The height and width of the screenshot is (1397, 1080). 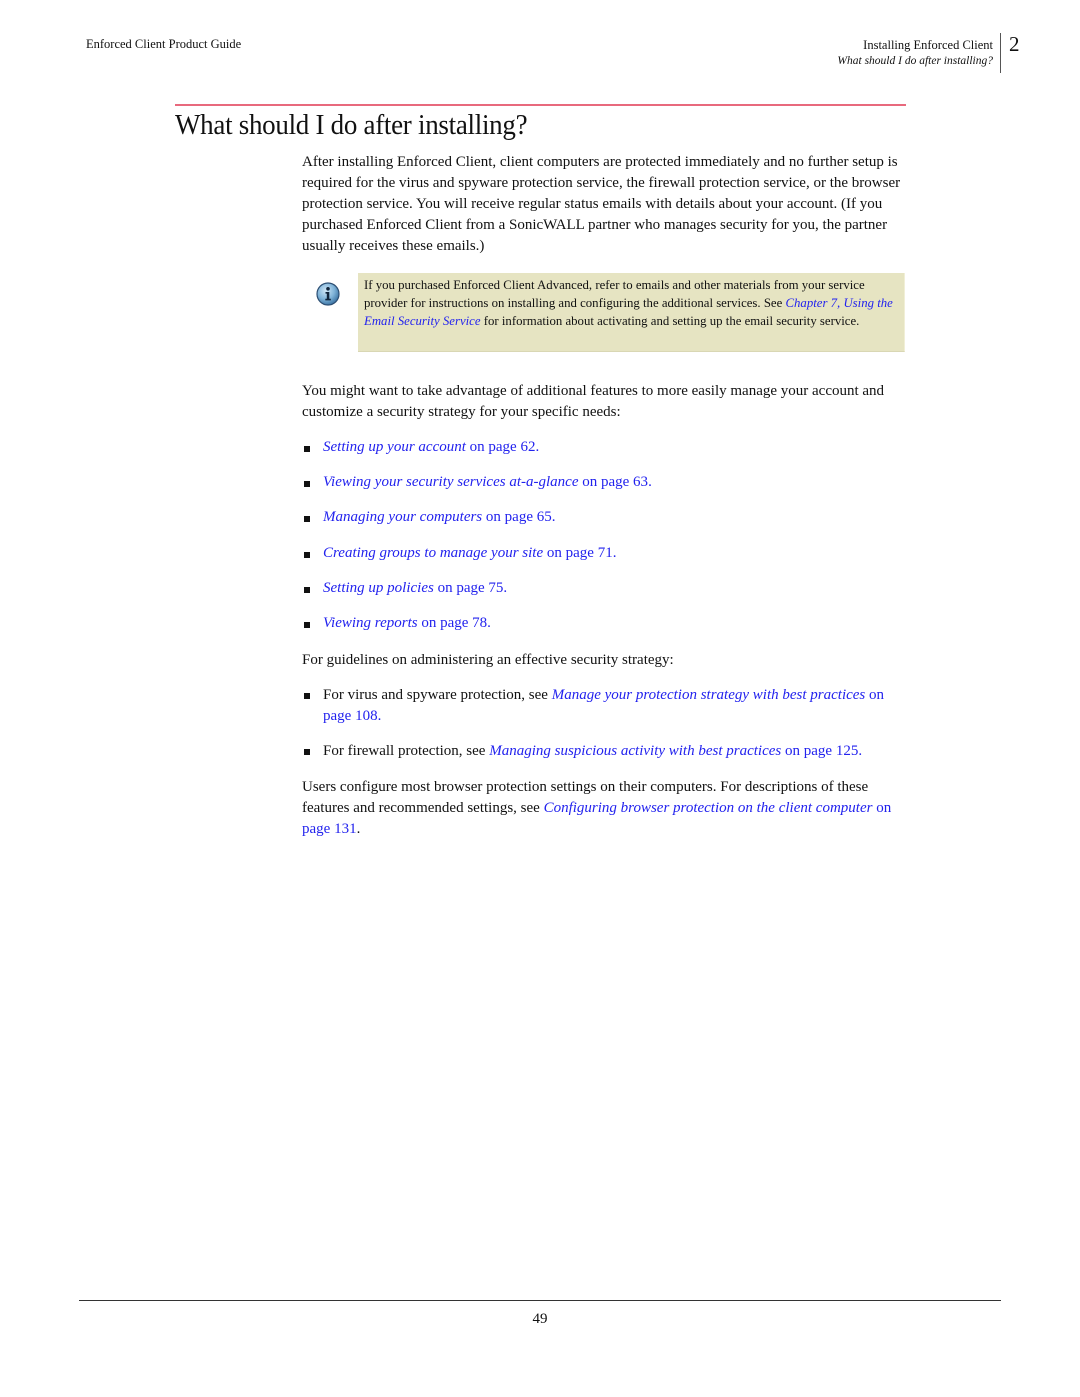 I want to click on page-ref-link: on page 62, so click(x=501, y=447).